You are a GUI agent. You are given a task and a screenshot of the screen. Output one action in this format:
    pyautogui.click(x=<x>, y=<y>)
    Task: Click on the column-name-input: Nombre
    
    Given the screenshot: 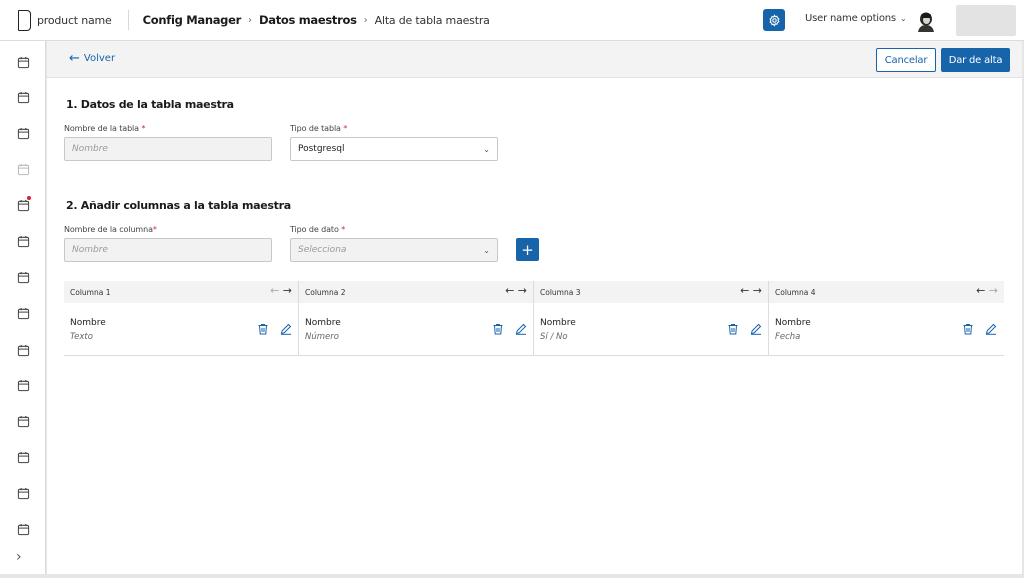 What is the action you would take?
    pyautogui.click(x=168, y=250)
    